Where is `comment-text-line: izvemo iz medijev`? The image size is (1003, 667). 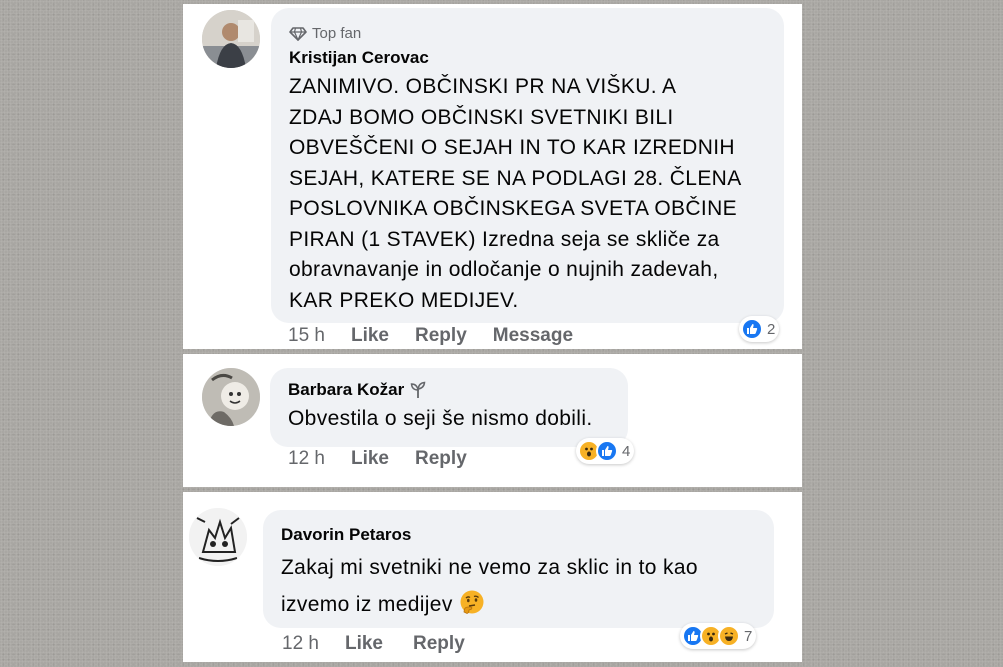
comment-text-line: izvemo iz medijev is located at coordinates (367, 604).